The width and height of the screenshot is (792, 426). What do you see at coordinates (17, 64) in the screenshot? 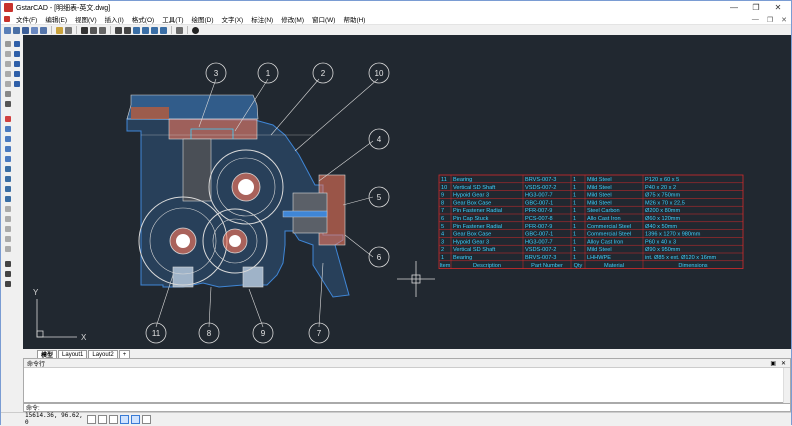
I see `layer-copy-icon` at bounding box center [17, 64].